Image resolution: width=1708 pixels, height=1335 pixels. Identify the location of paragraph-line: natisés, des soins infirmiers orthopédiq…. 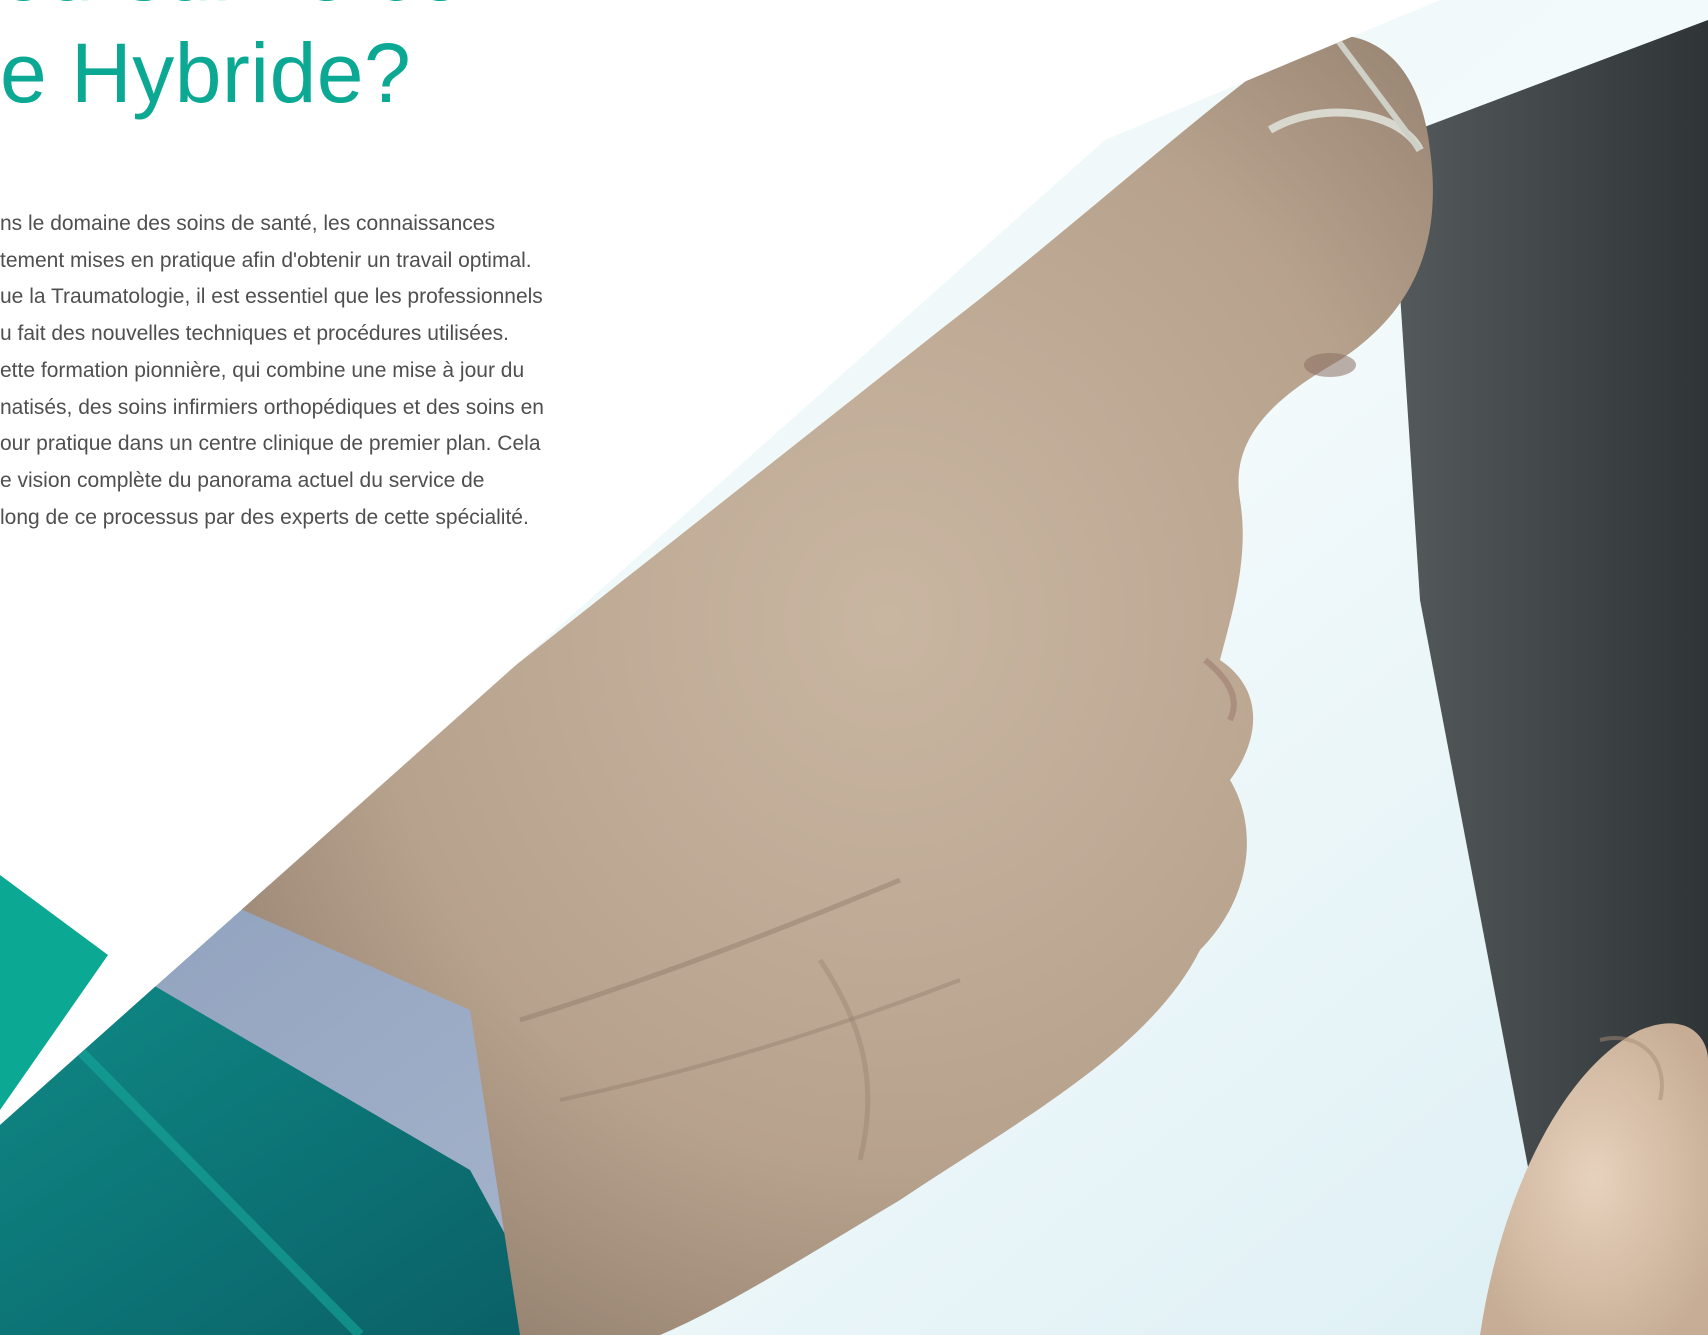
(272, 407).